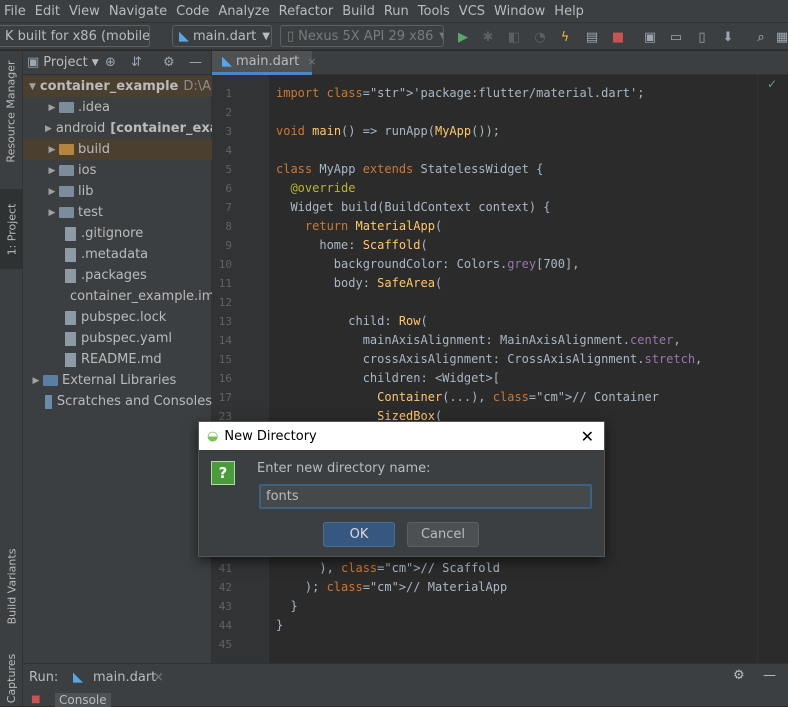  I want to click on directory-name-input, so click(425, 496).